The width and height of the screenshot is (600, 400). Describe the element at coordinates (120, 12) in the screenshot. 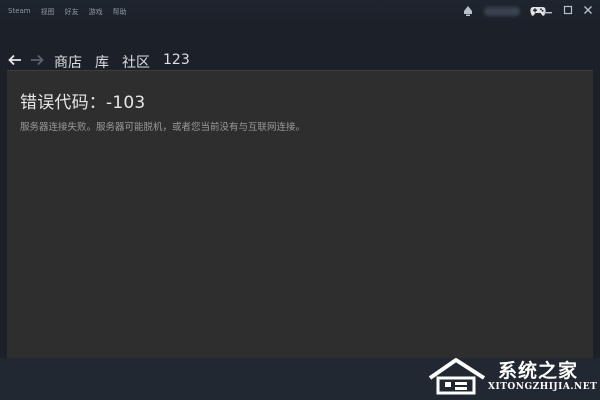

I see `menu-item-help: 帮助` at that location.